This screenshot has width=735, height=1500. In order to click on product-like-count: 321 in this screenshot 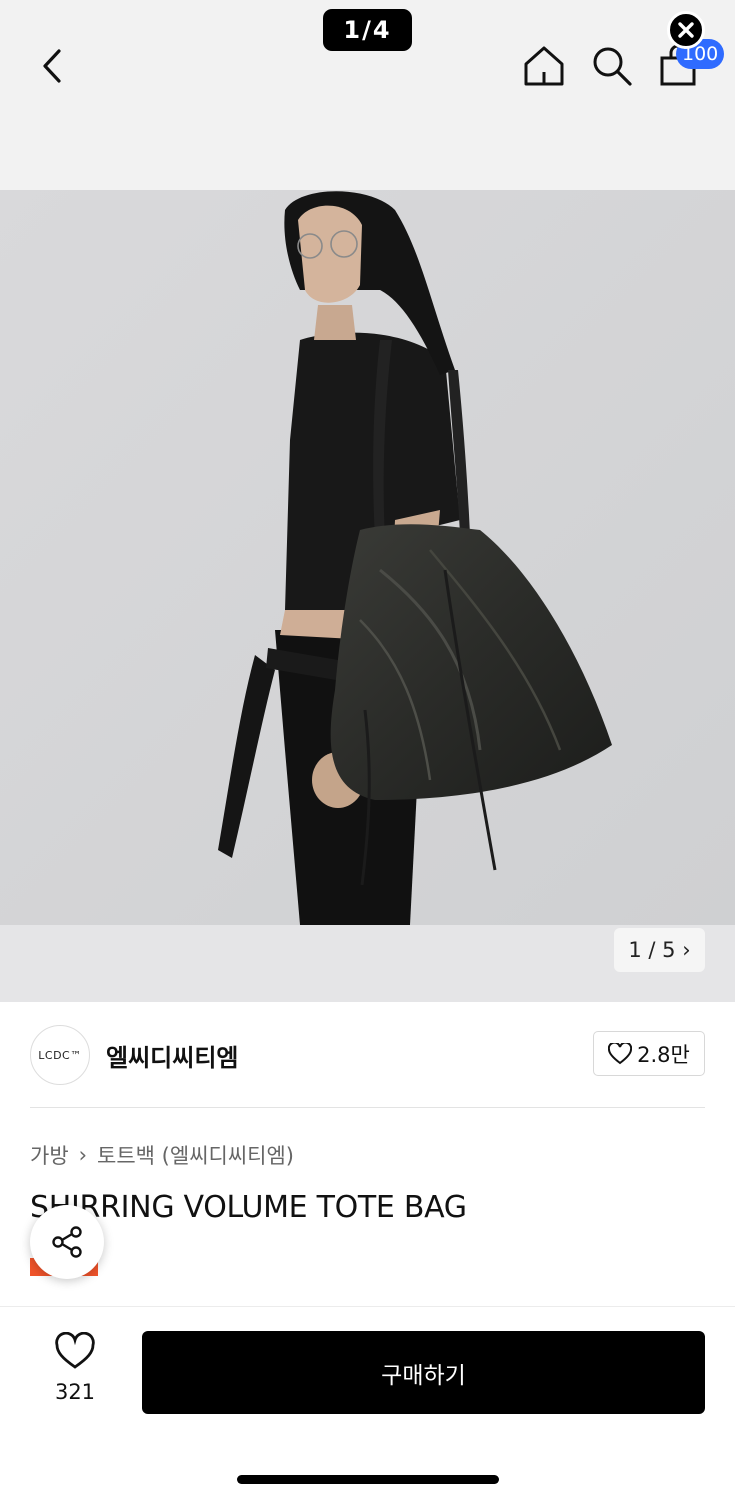, I will do `click(75, 1392)`.